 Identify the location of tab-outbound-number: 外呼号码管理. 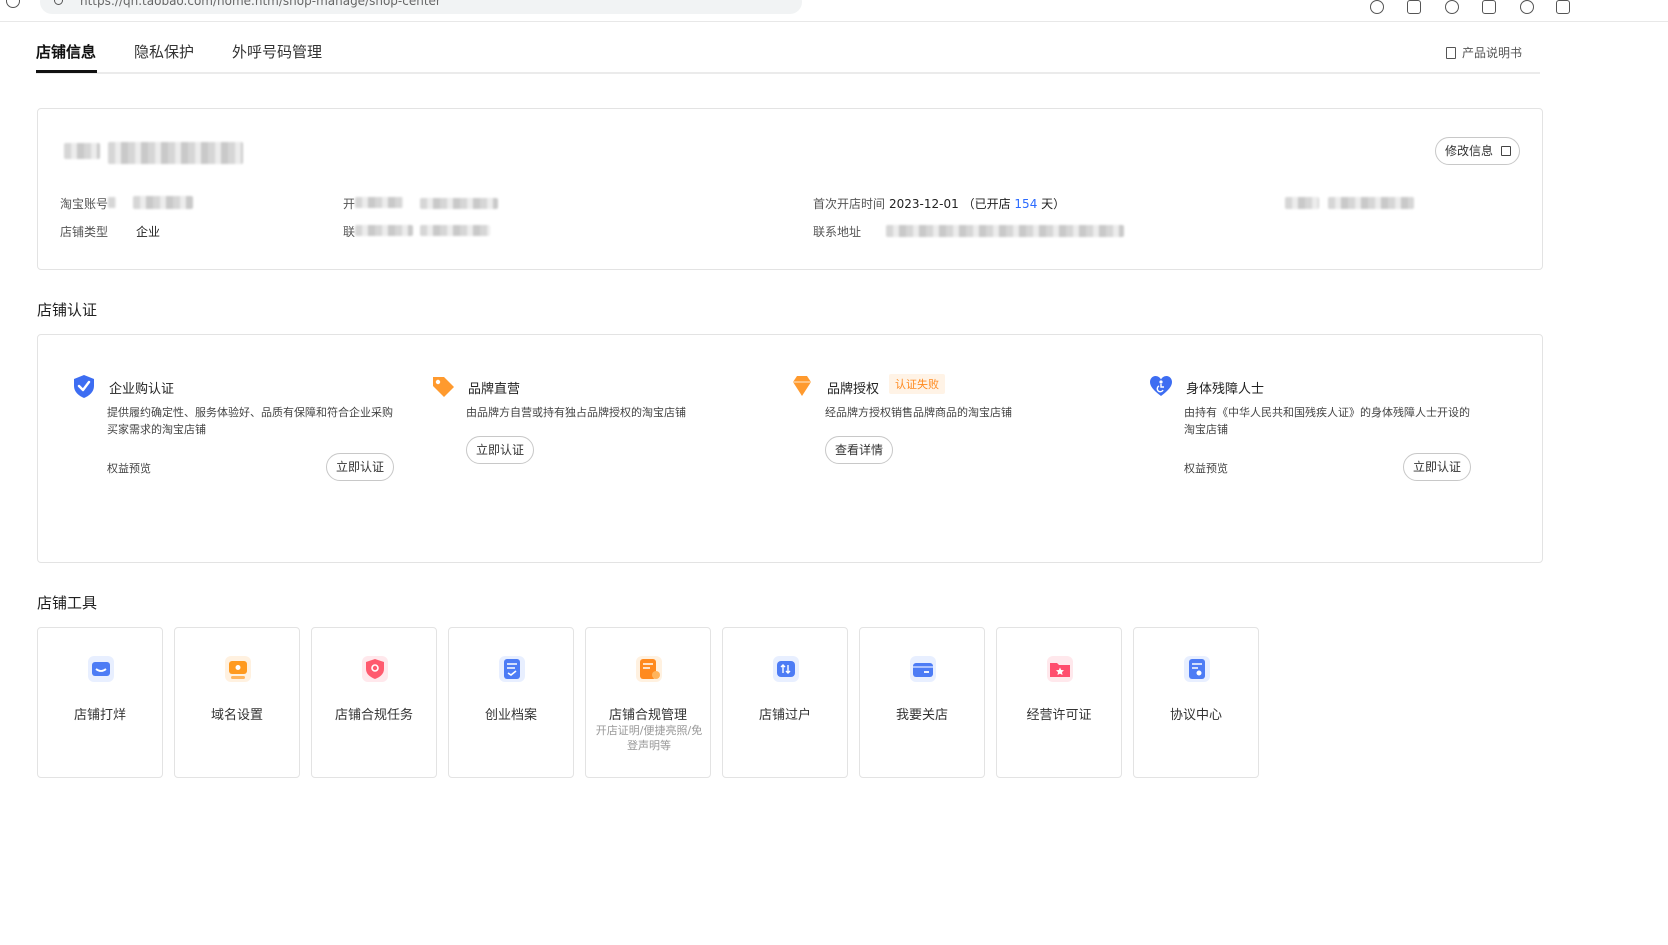
(277, 51).